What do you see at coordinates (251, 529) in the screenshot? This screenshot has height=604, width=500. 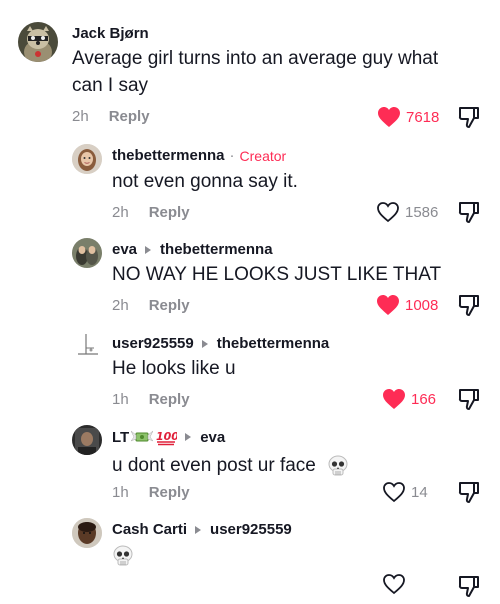 I see `reply-to-username: user925559` at bounding box center [251, 529].